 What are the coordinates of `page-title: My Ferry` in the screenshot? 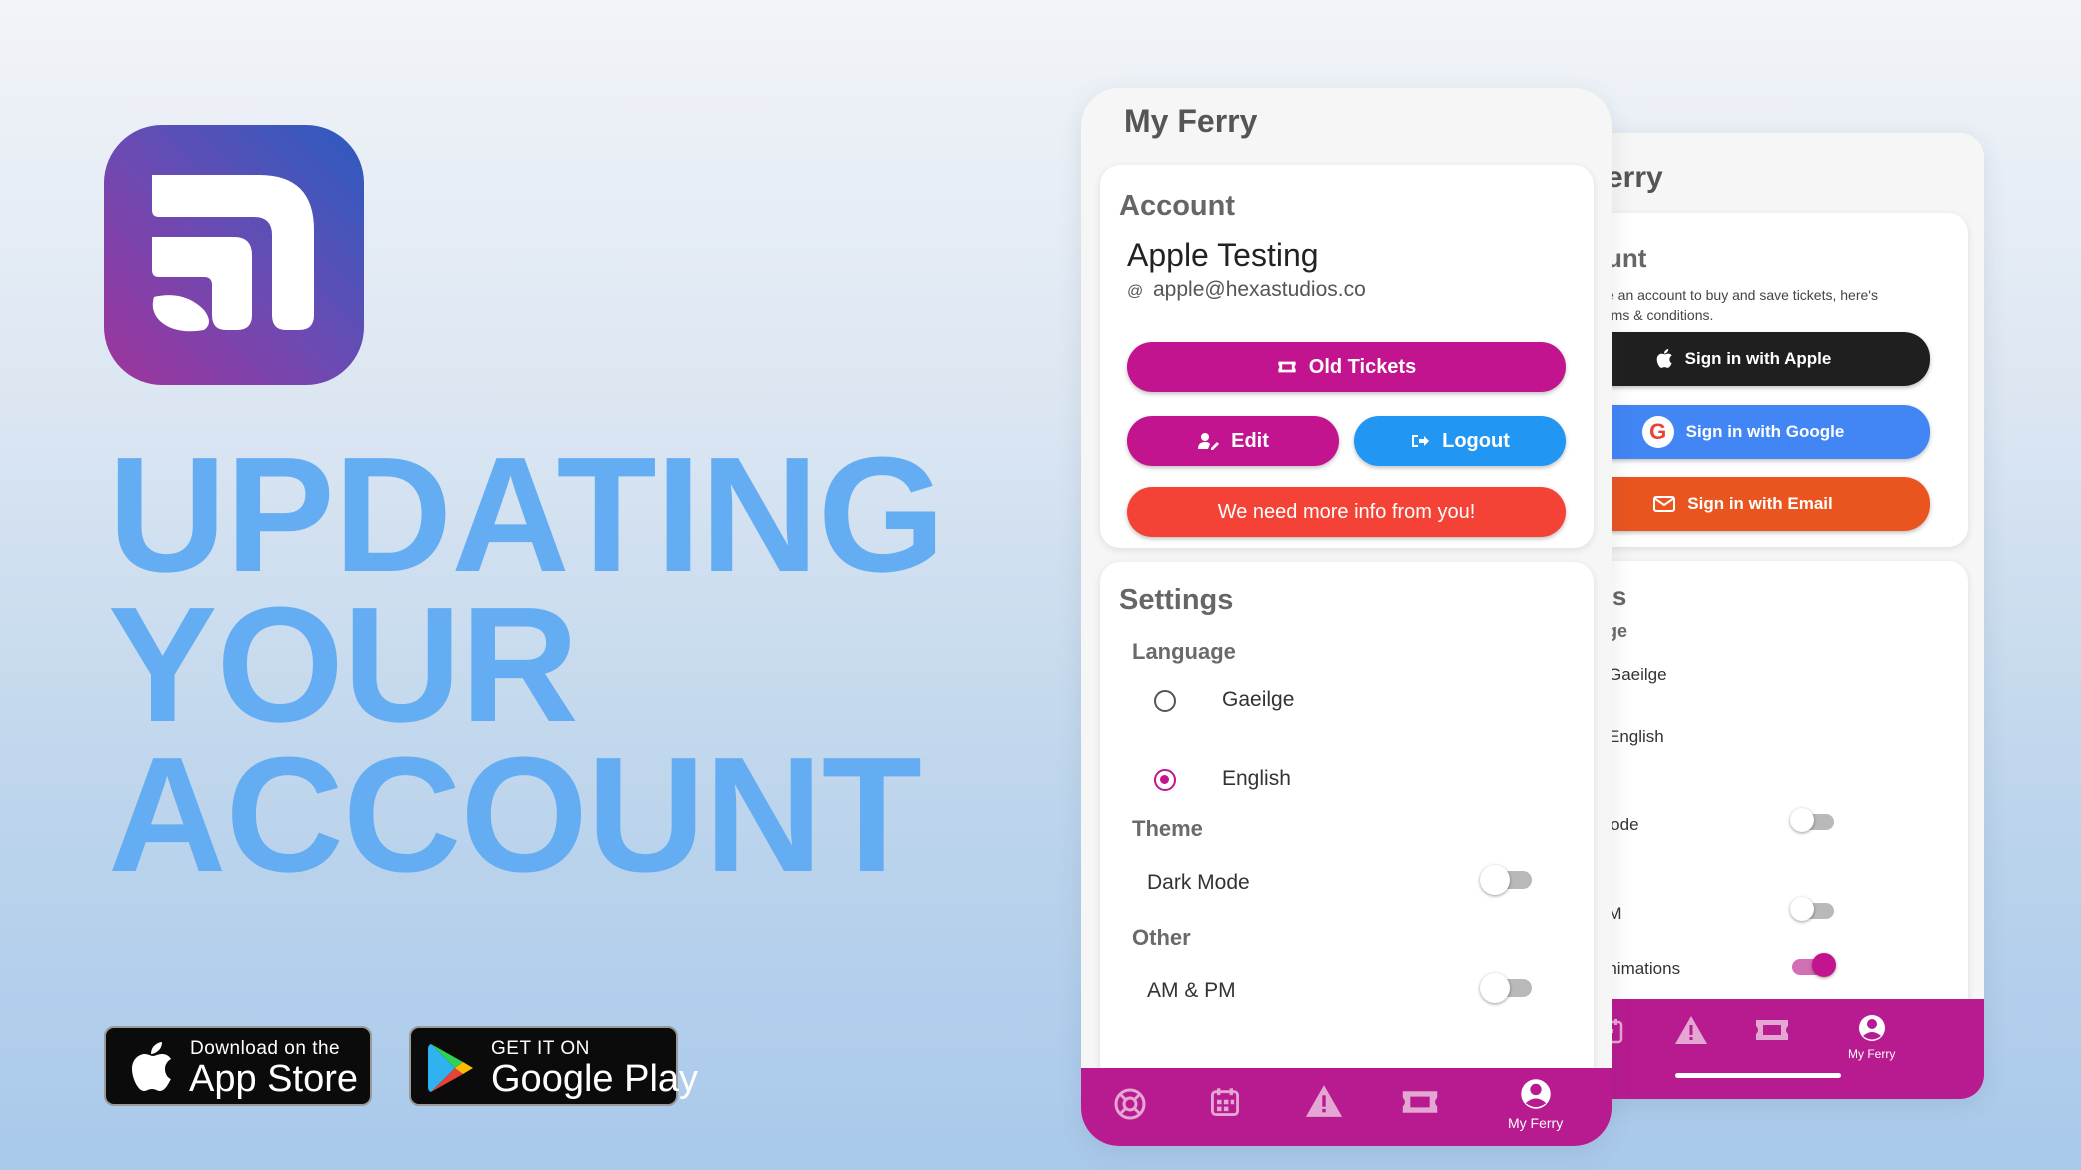 It's located at (1191, 121).